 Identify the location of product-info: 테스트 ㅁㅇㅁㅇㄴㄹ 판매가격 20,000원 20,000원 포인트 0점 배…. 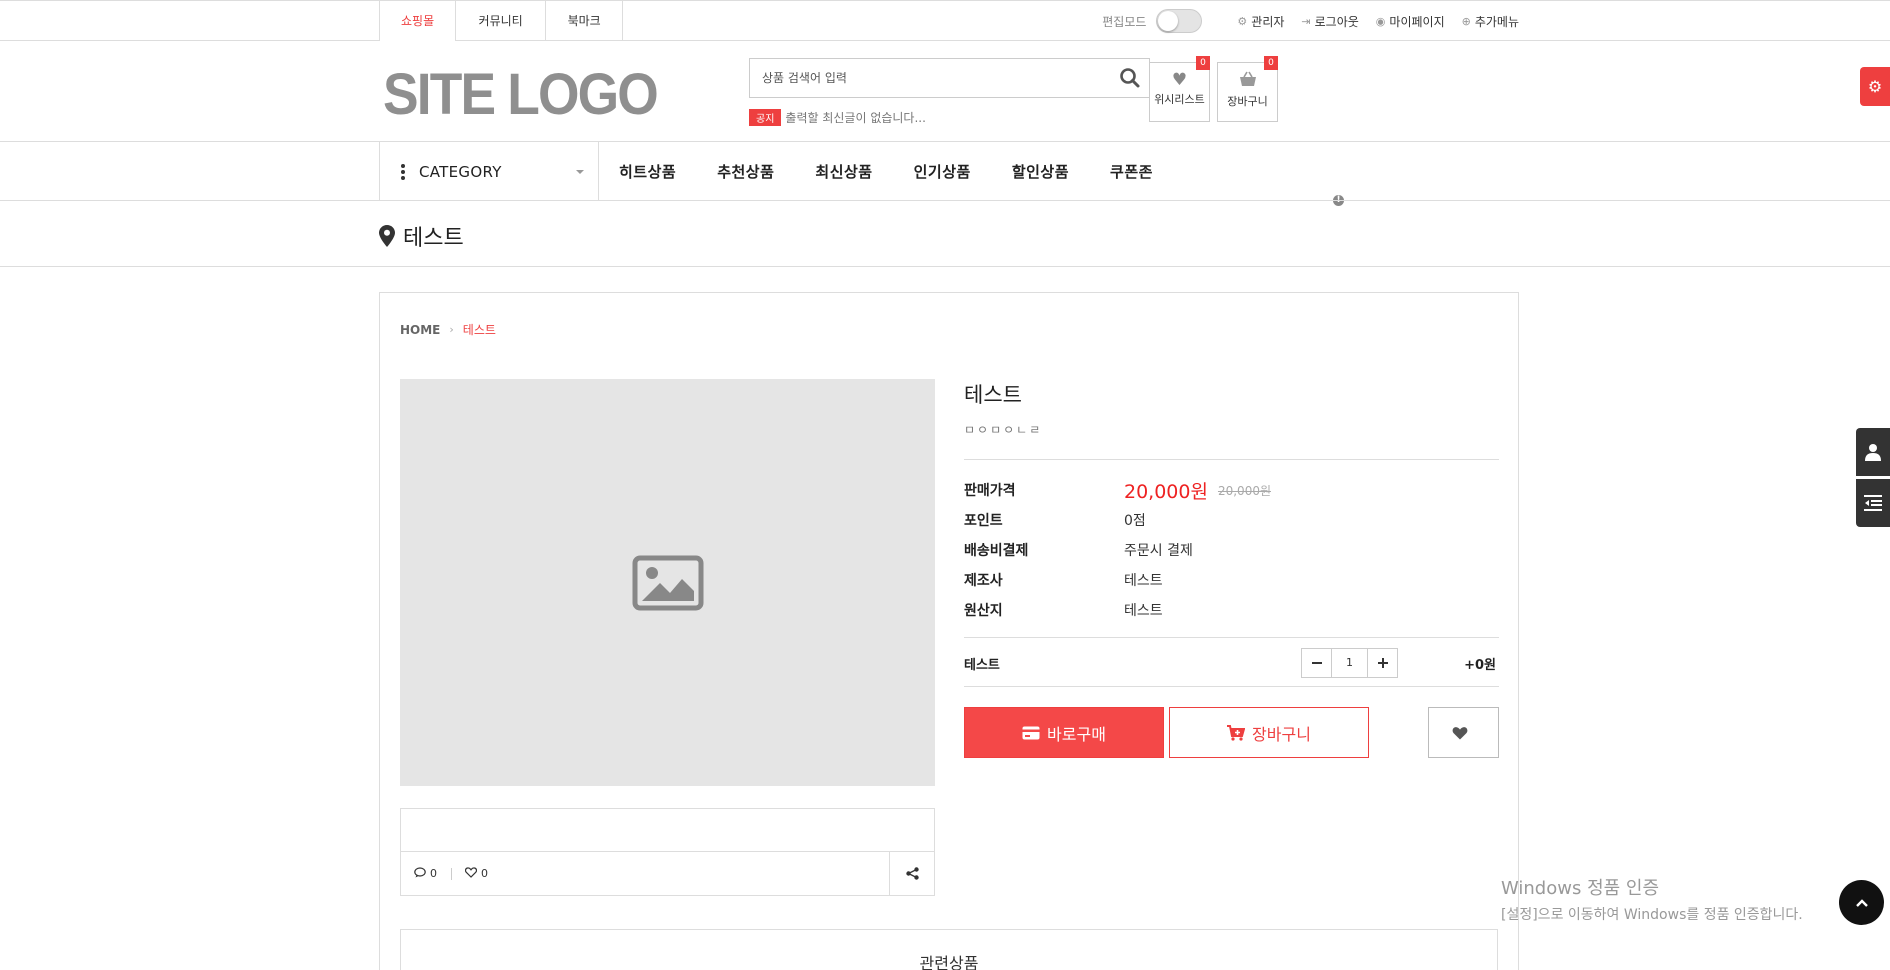
(1231, 568).